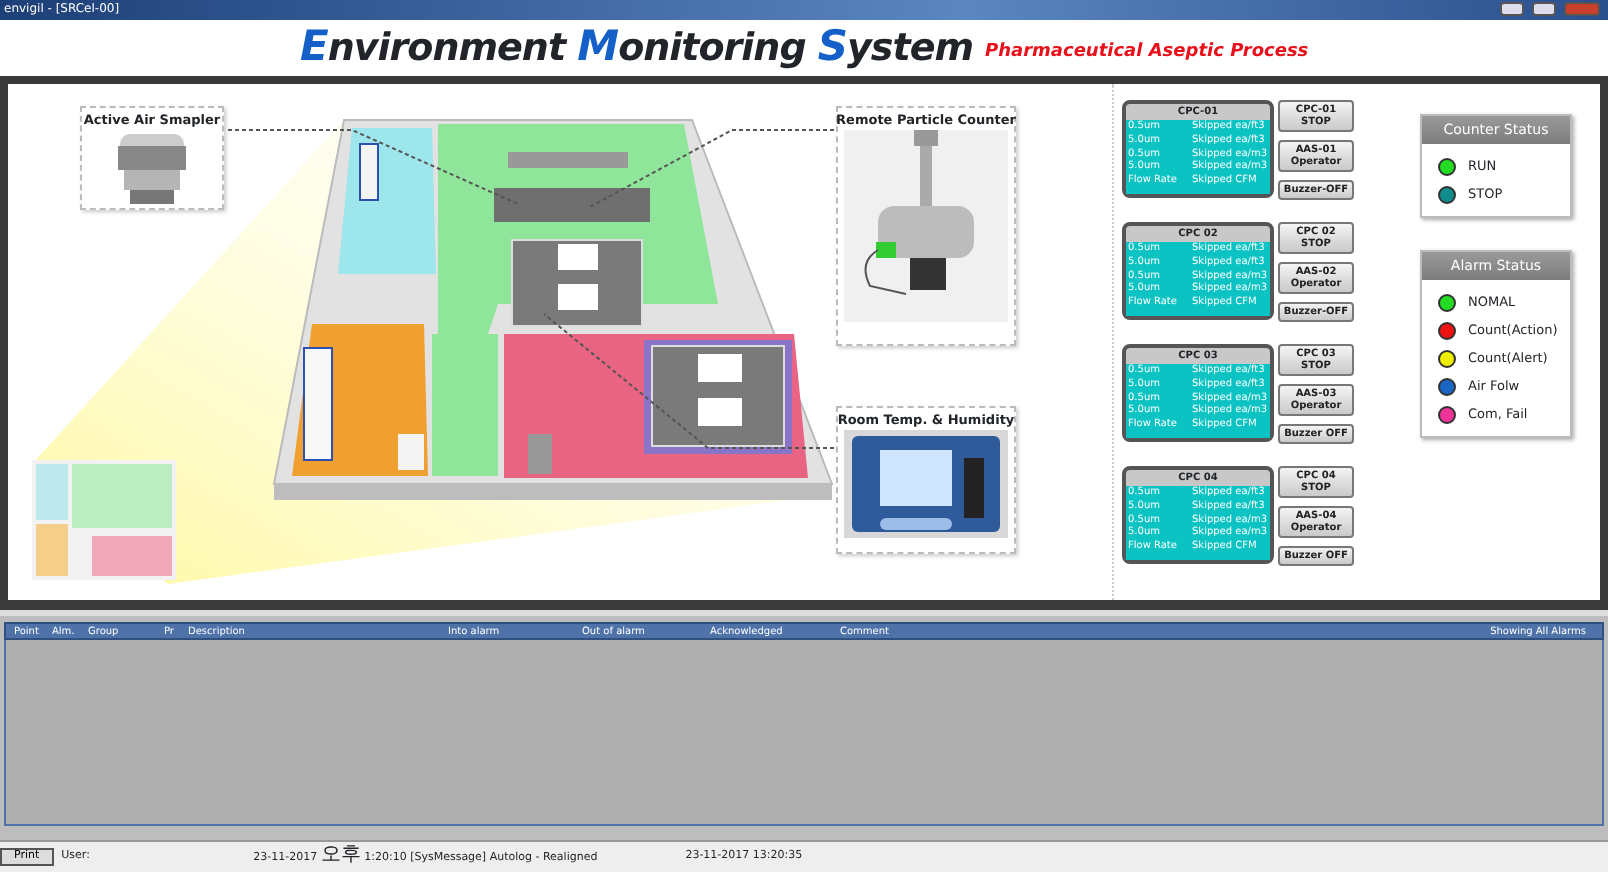  Describe the element at coordinates (104, 520) in the screenshot. I see `minimap-drawing` at that location.